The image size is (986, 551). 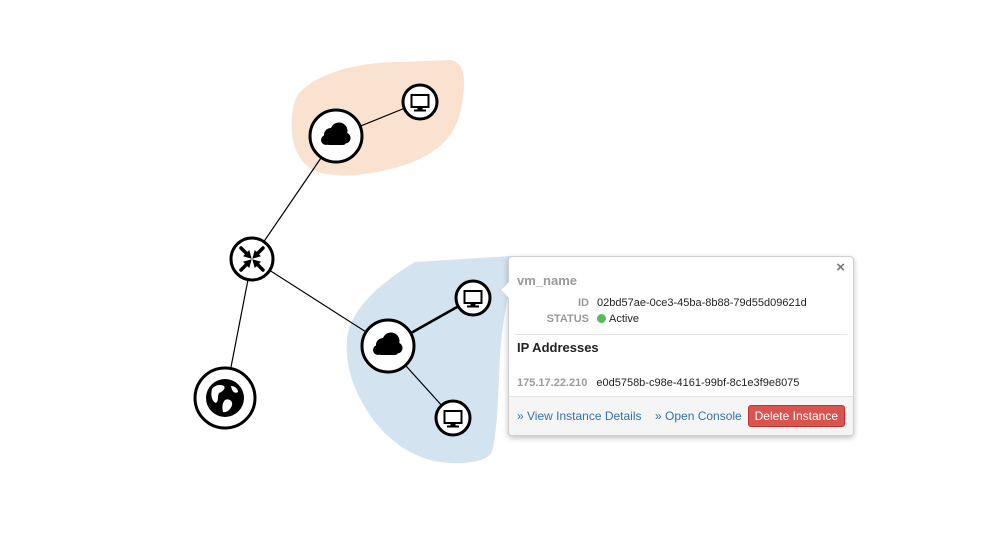 What do you see at coordinates (601, 318) in the screenshot?
I see `status-active-icon` at bounding box center [601, 318].